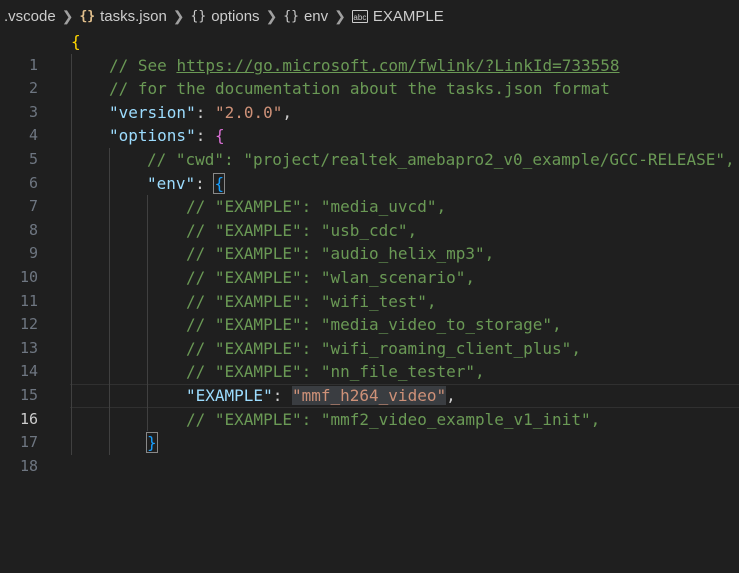  What do you see at coordinates (330, 277) in the screenshot?
I see `code-comment: // "EXAMPLE": "wlan_scenario",` at bounding box center [330, 277].